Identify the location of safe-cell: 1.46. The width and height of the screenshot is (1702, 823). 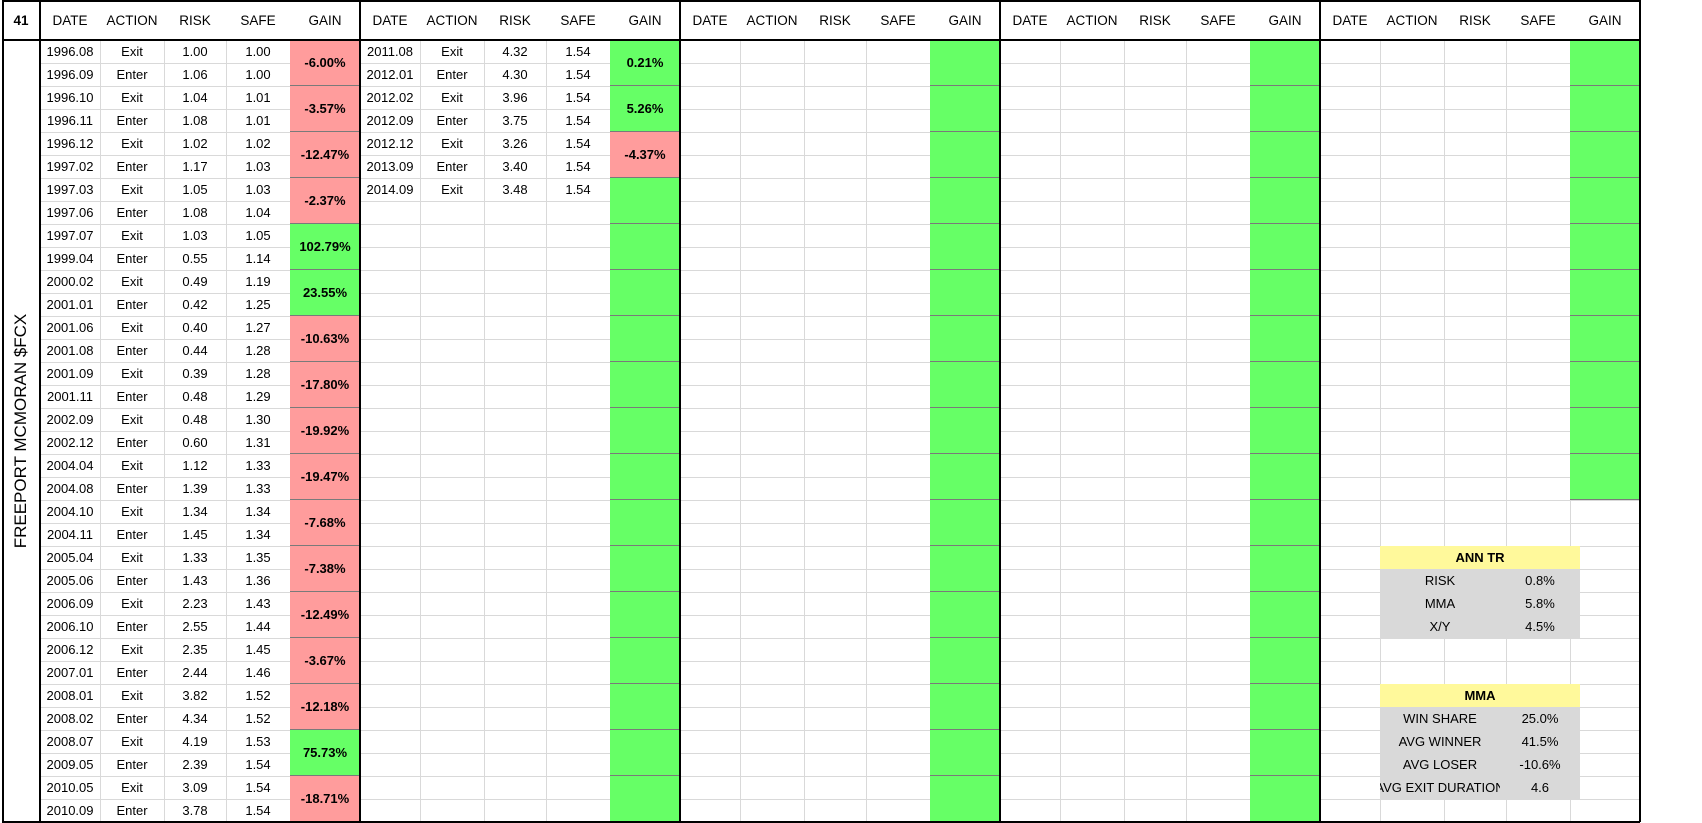
(258, 672).